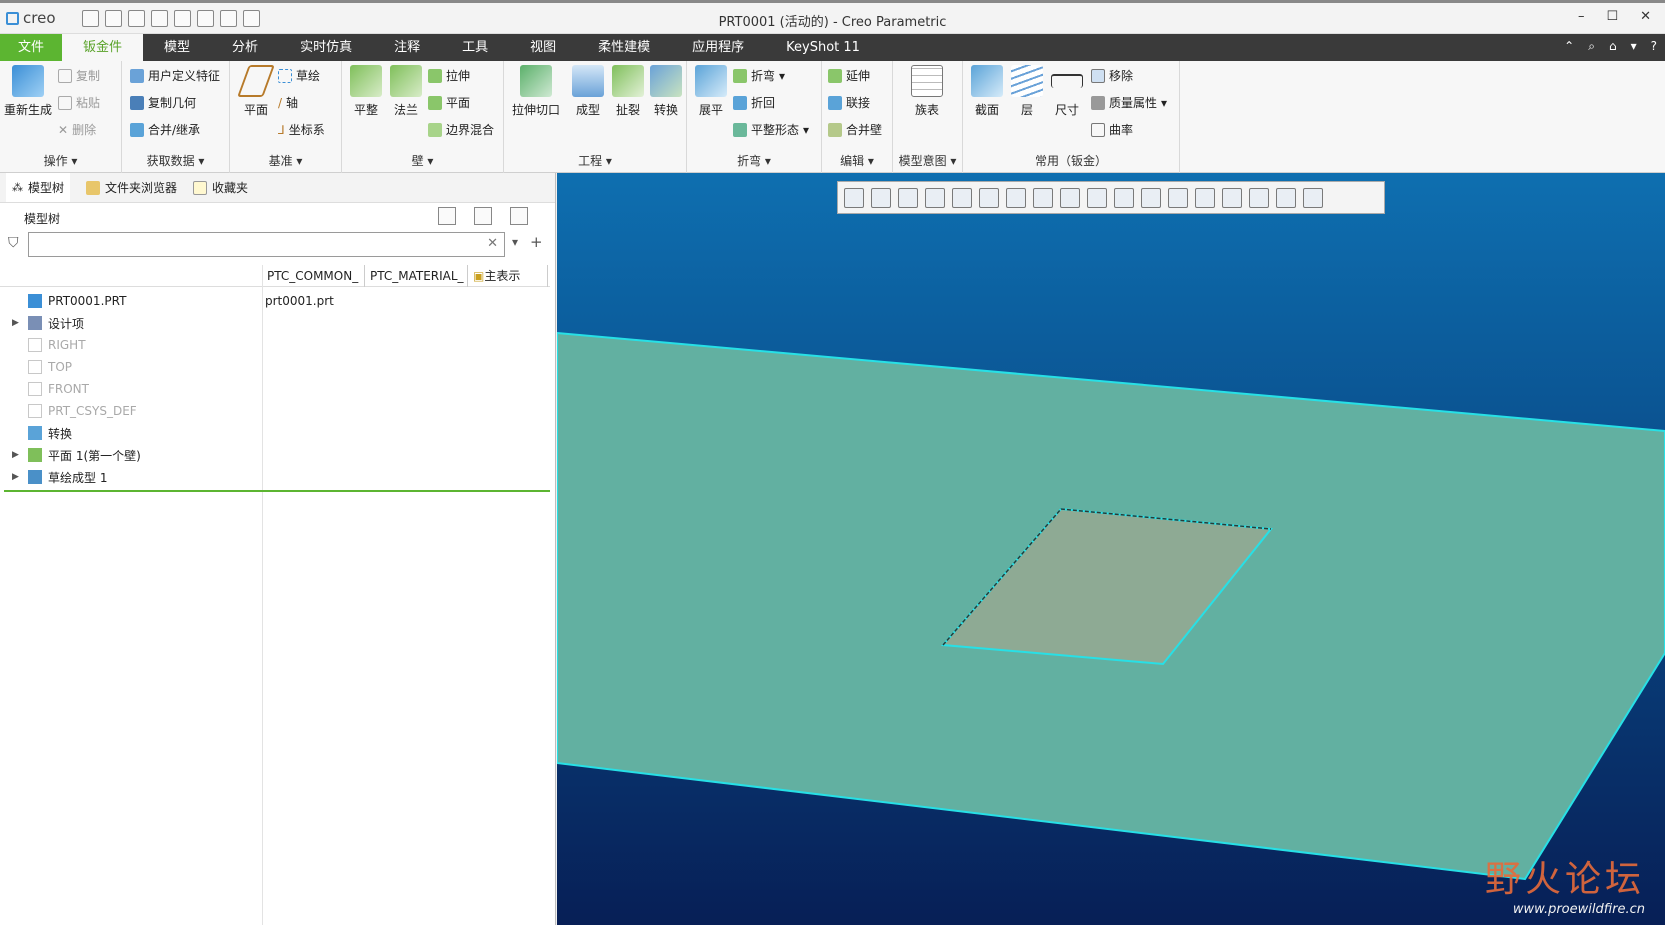  What do you see at coordinates (163, 102) in the screenshot?
I see `copy-geometry-button: 复制几何` at bounding box center [163, 102].